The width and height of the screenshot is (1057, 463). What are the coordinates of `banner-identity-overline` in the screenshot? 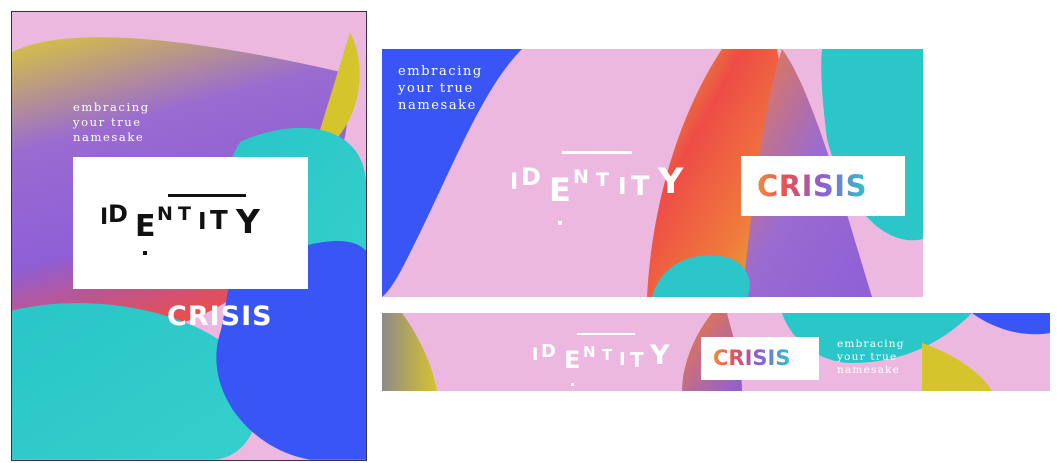 It's located at (597, 152).